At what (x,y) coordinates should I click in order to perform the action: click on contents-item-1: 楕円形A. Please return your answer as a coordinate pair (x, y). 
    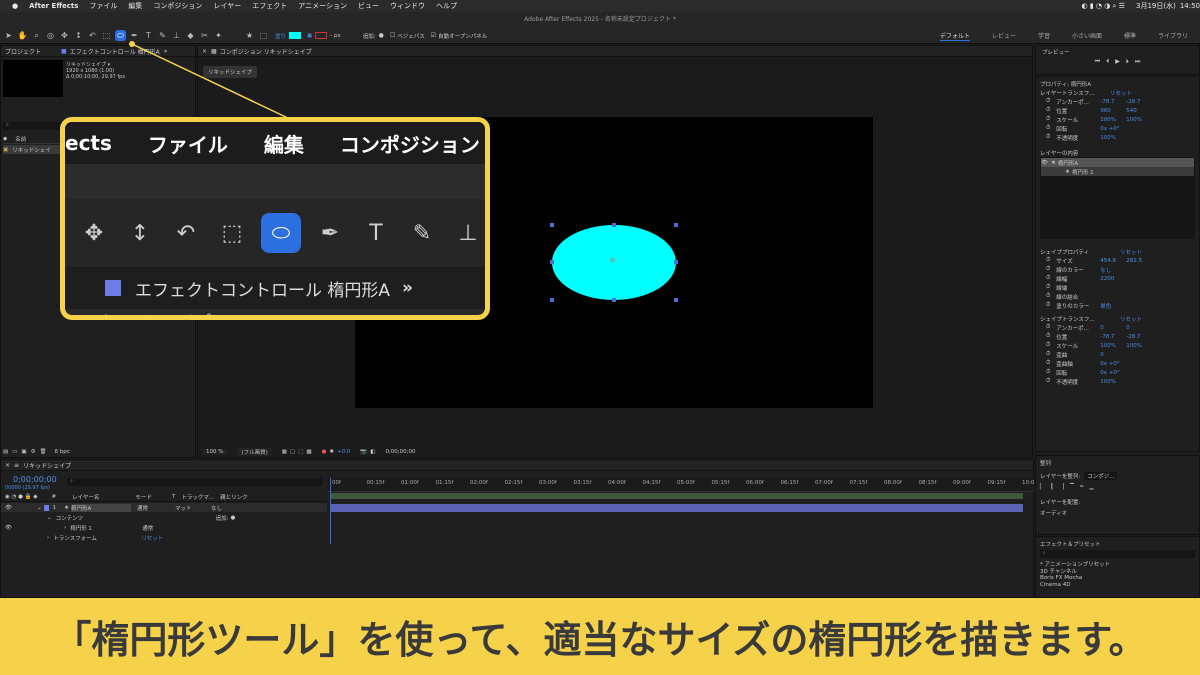
    Looking at the image, I should click on (1068, 163).